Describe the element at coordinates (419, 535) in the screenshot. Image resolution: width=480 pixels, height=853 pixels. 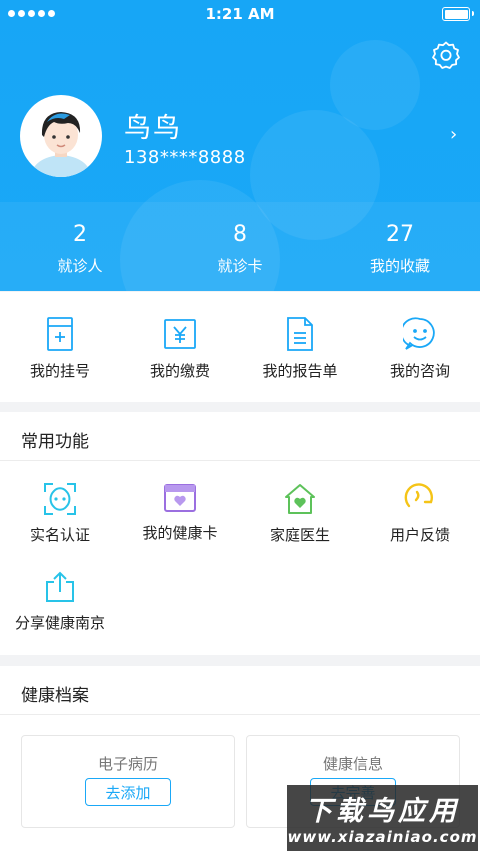
I see `item-label: 用户反馈` at that location.